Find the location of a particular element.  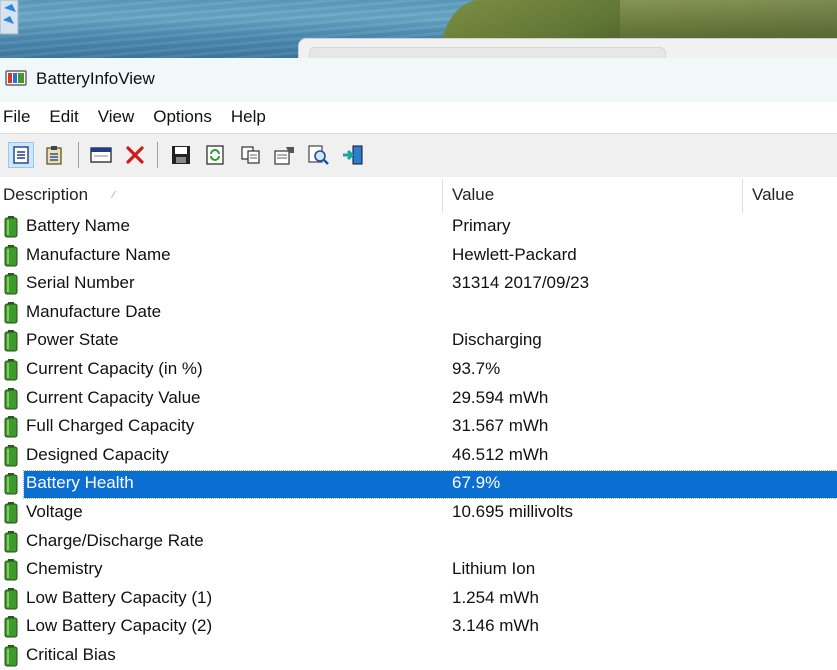

properties-icon is located at coordinates (21, 155).